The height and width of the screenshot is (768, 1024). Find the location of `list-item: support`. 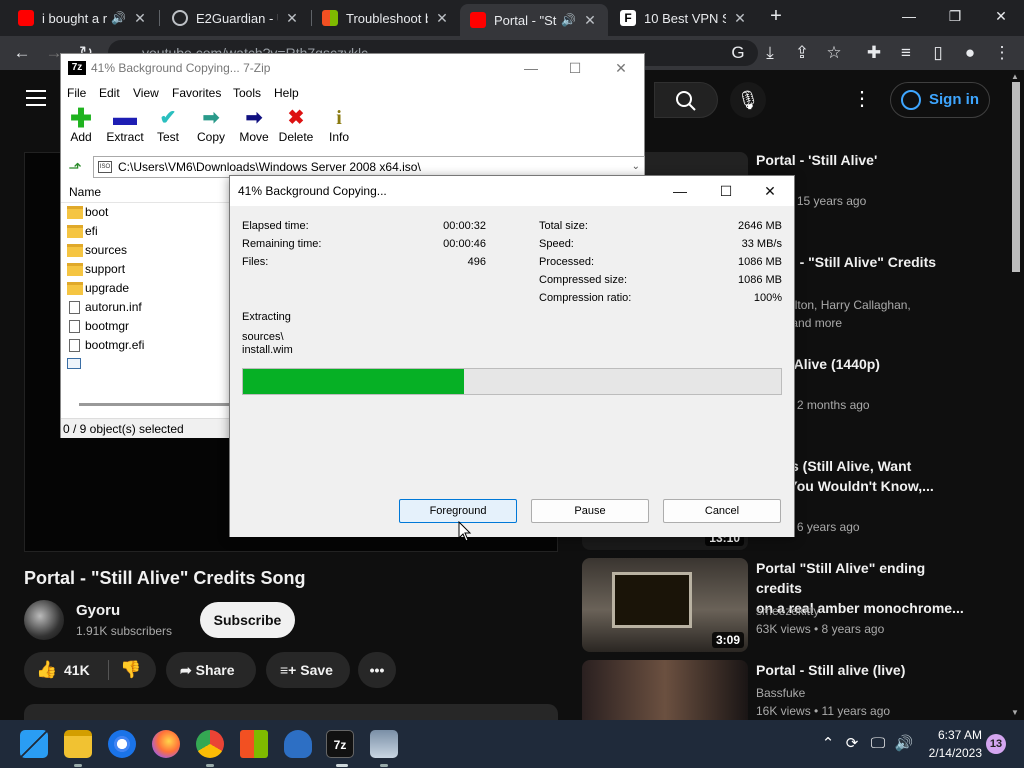

list-item: support is located at coordinates (146, 269).